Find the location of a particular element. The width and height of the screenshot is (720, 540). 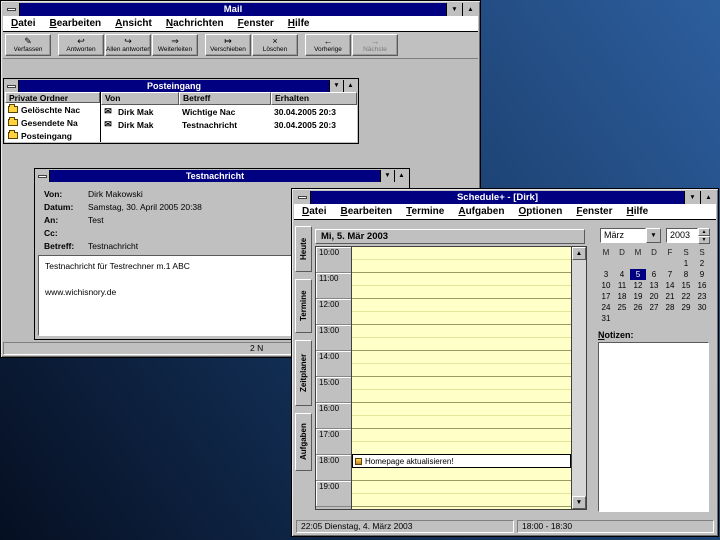

mail-menu-bearbeiten: Bearbeiten is located at coordinates (75, 24).